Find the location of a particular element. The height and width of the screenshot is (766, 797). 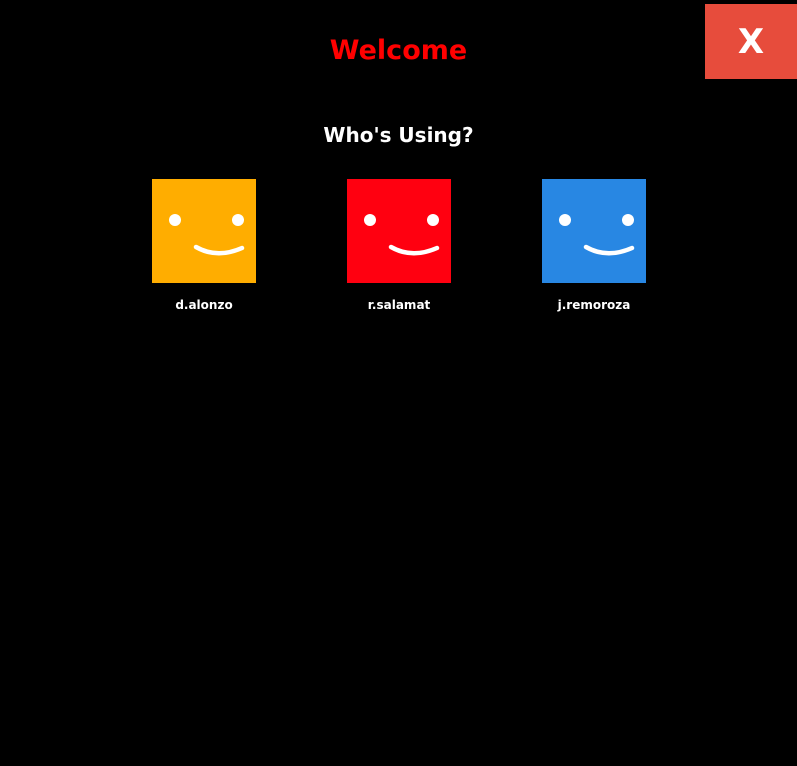

profile-prompt: Who's Using? is located at coordinates (398, 135).